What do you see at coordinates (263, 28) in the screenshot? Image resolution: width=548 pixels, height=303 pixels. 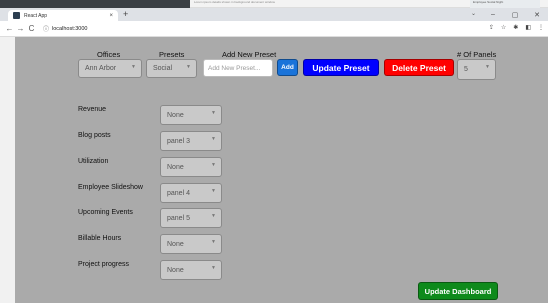 I see `url-field: ⓘ localhost:3000` at bounding box center [263, 28].